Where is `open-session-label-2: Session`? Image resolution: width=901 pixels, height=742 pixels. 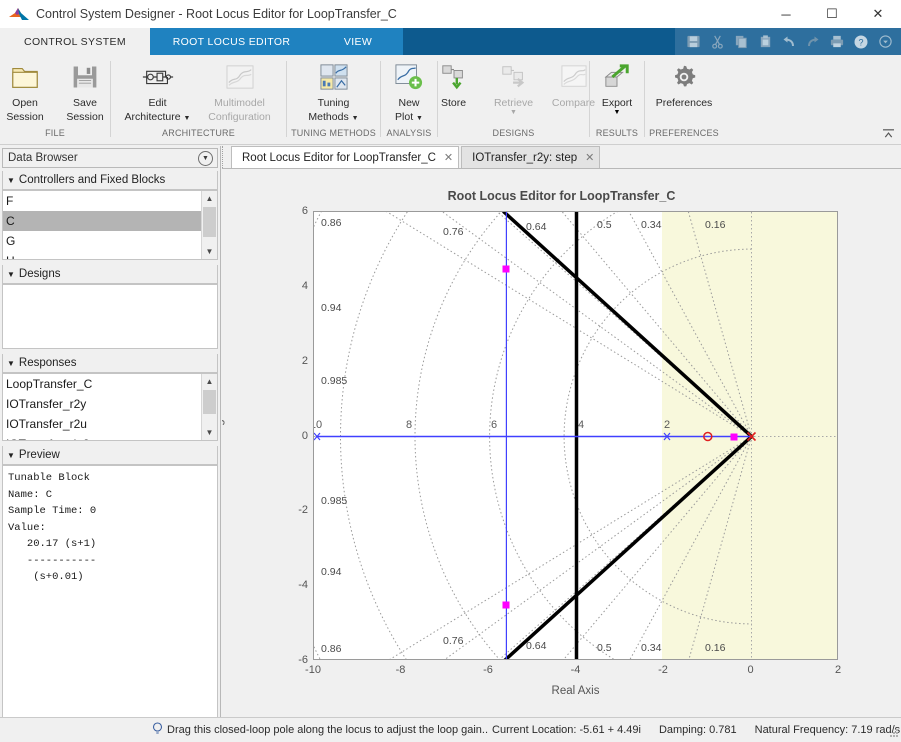
open-session-label-2: Session is located at coordinates (25, 117).